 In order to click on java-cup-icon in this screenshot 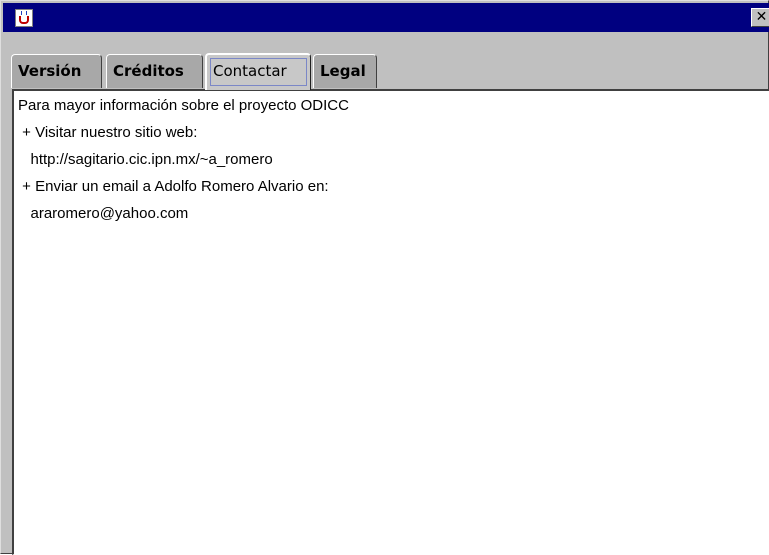, I will do `click(24, 18)`.